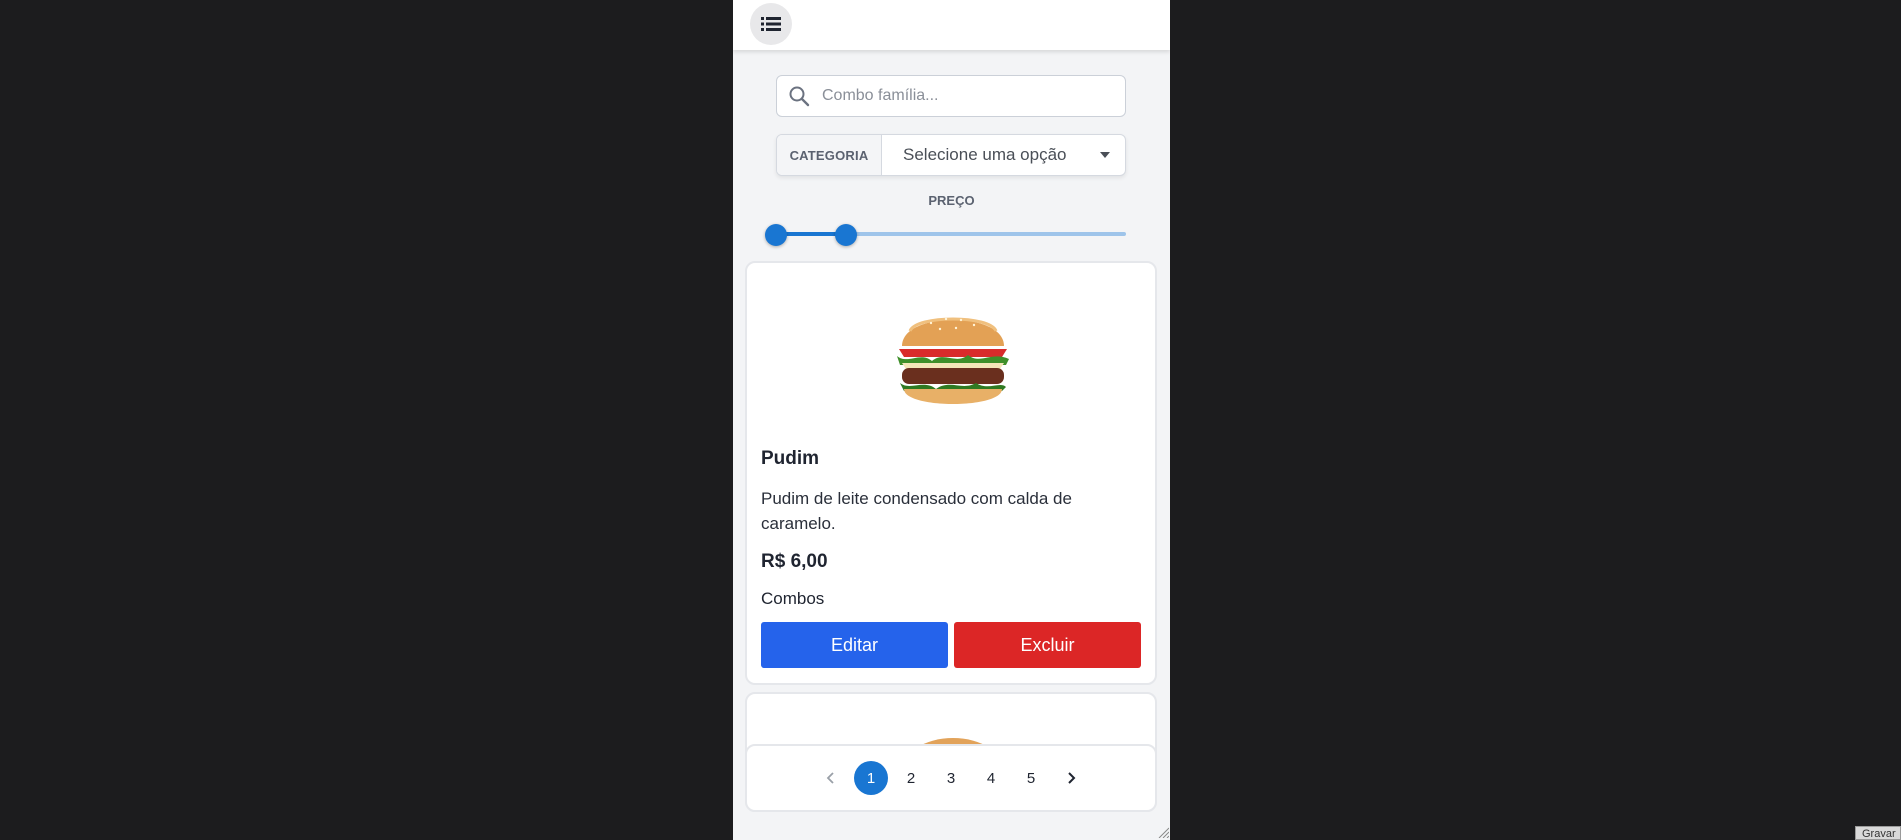 This screenshot has height=840, width=1901. What do you see at coordinates (846, 235) in the screenshot?
I see `slider-thumb-max` at bounding box center [846, 235].